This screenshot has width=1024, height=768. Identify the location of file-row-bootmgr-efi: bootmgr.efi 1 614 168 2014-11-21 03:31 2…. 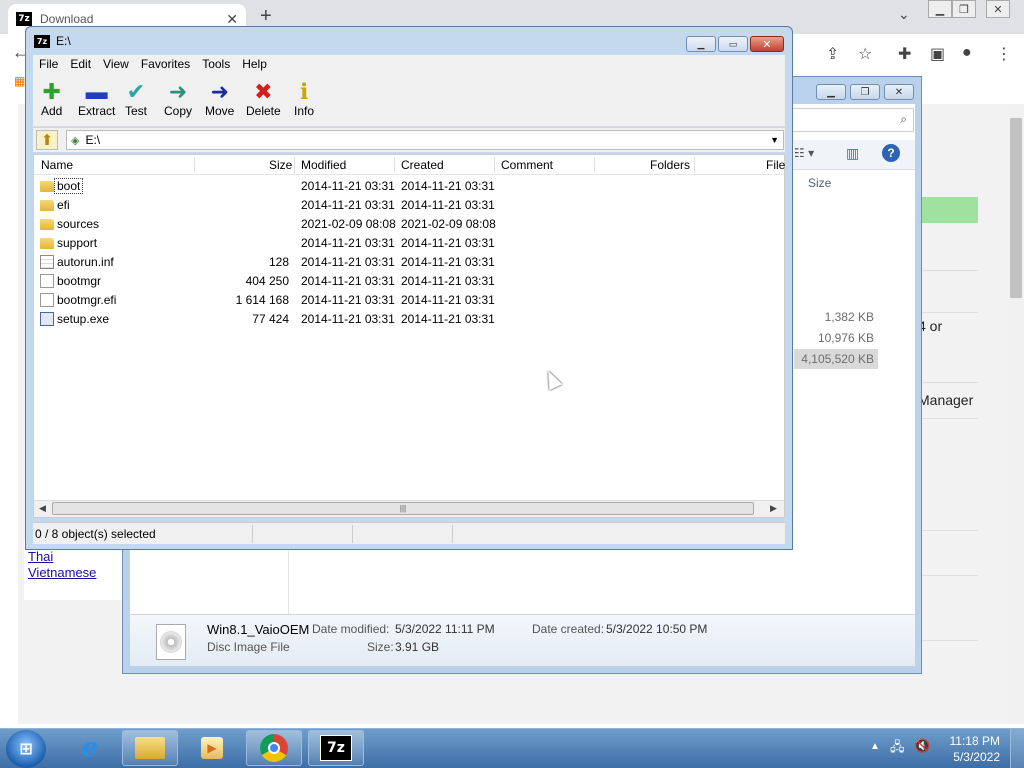
(409, 300).